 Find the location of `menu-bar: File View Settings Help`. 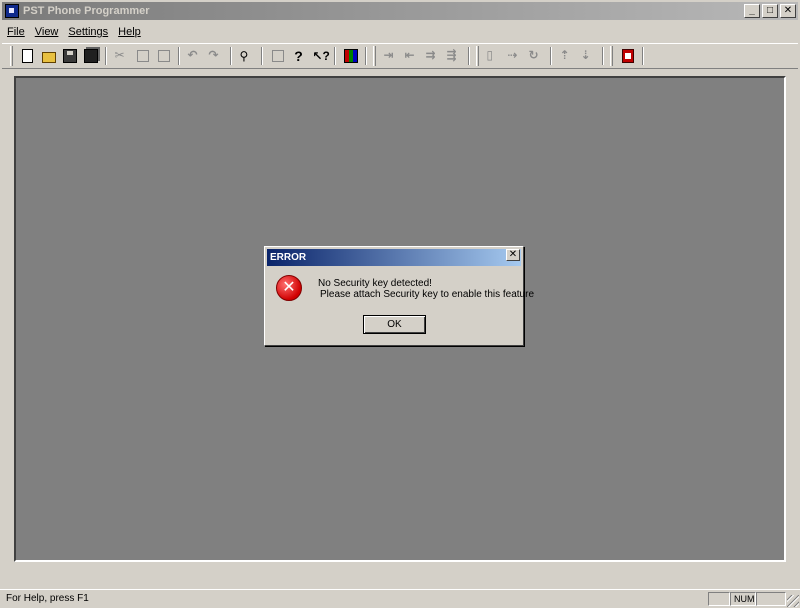

menu-bar: File View Settings Help is located at coordinates (74, 32).